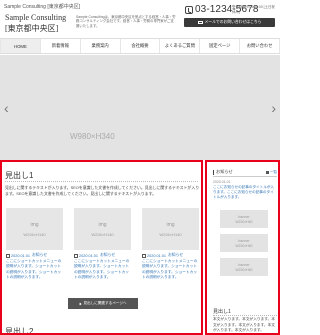 The image size is (320, 335). I want to click on related-page-button: 見出しに関連するページへ, so click(103, 303).